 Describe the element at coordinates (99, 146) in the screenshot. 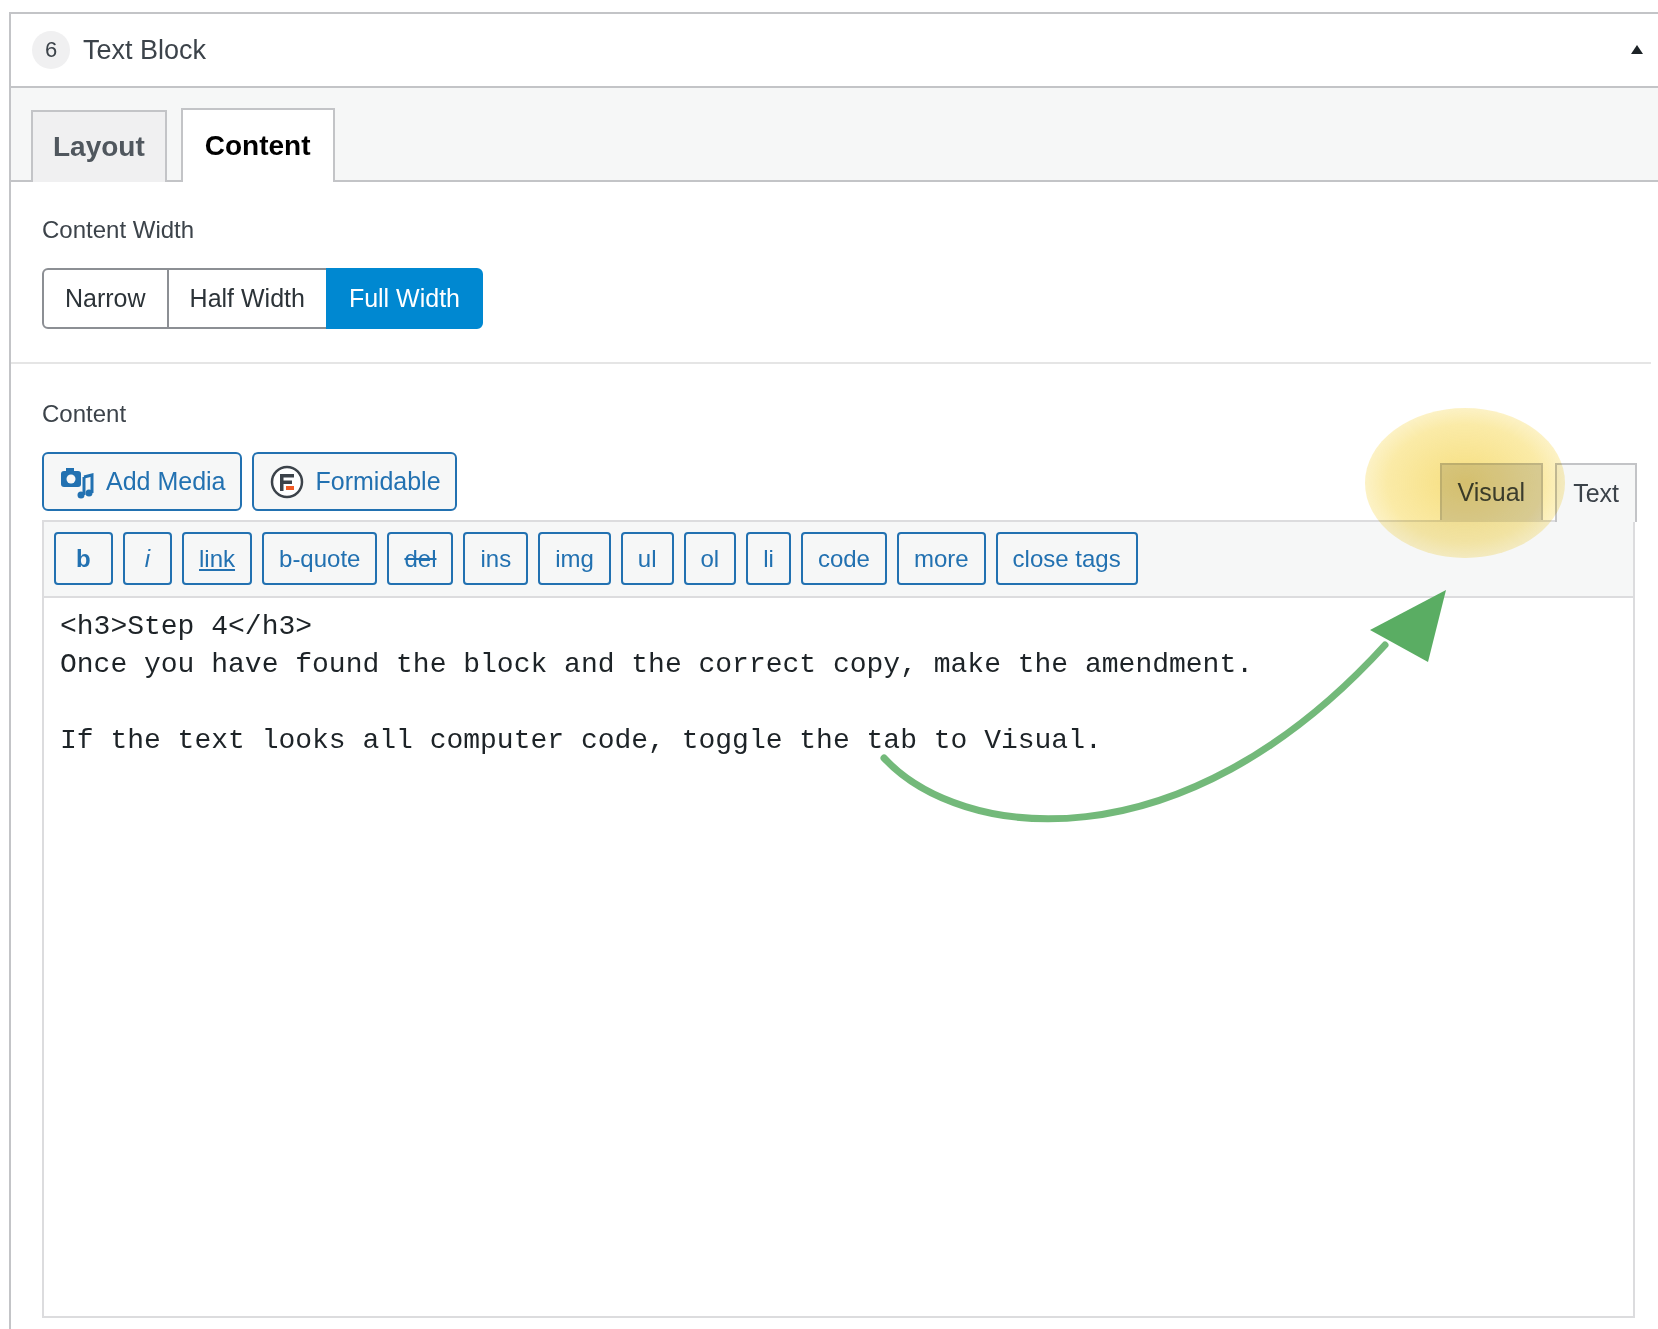

I see `settings-tab: Layout` at that location.